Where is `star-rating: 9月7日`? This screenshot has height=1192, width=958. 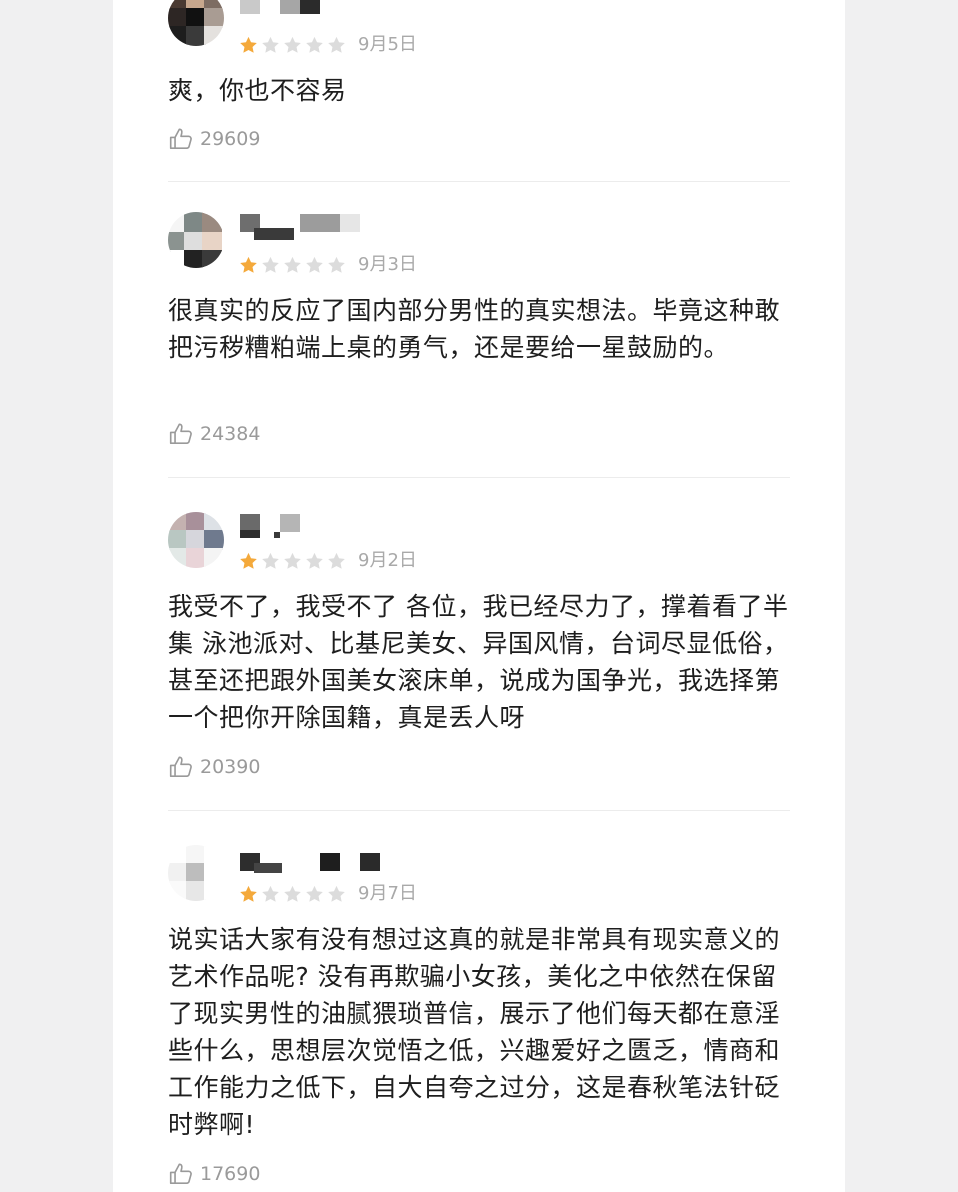 star-rating: 9月7日 is located at coordinates (327, 894).